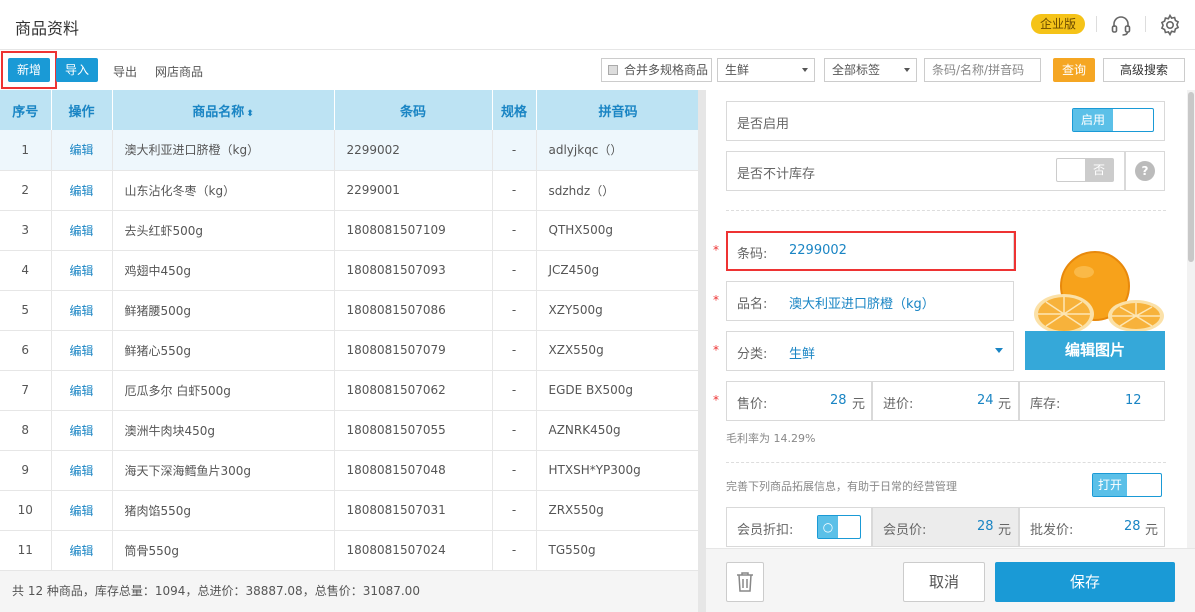 This screenshot has height=612, width=1195. What do you see at coordinates (856, 70) in the screenshot?
I see `tags-select-value: 全部标签` at bounding box center [856, 70].